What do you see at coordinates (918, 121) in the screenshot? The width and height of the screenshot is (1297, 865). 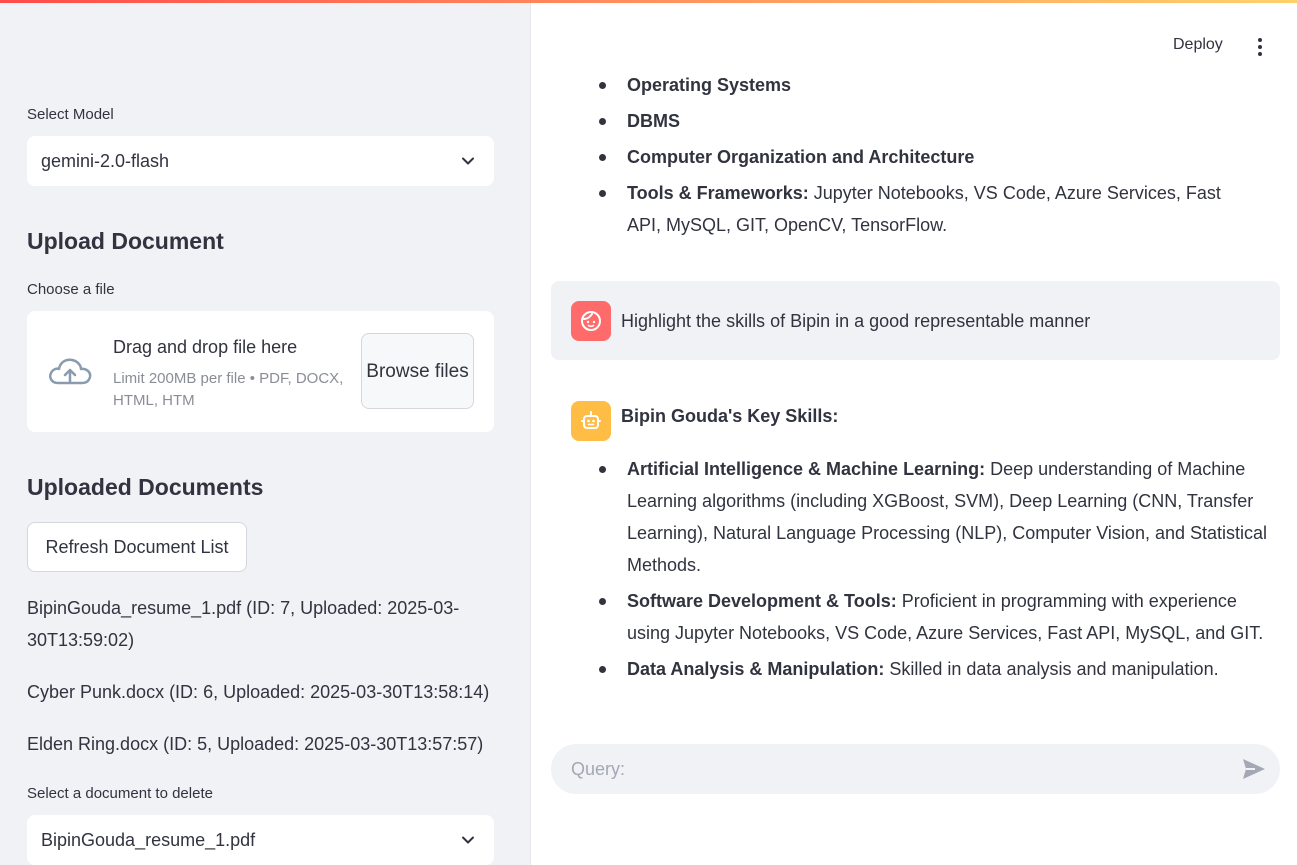 I see `list-item: DBMS` at bounding box center [918, 121].